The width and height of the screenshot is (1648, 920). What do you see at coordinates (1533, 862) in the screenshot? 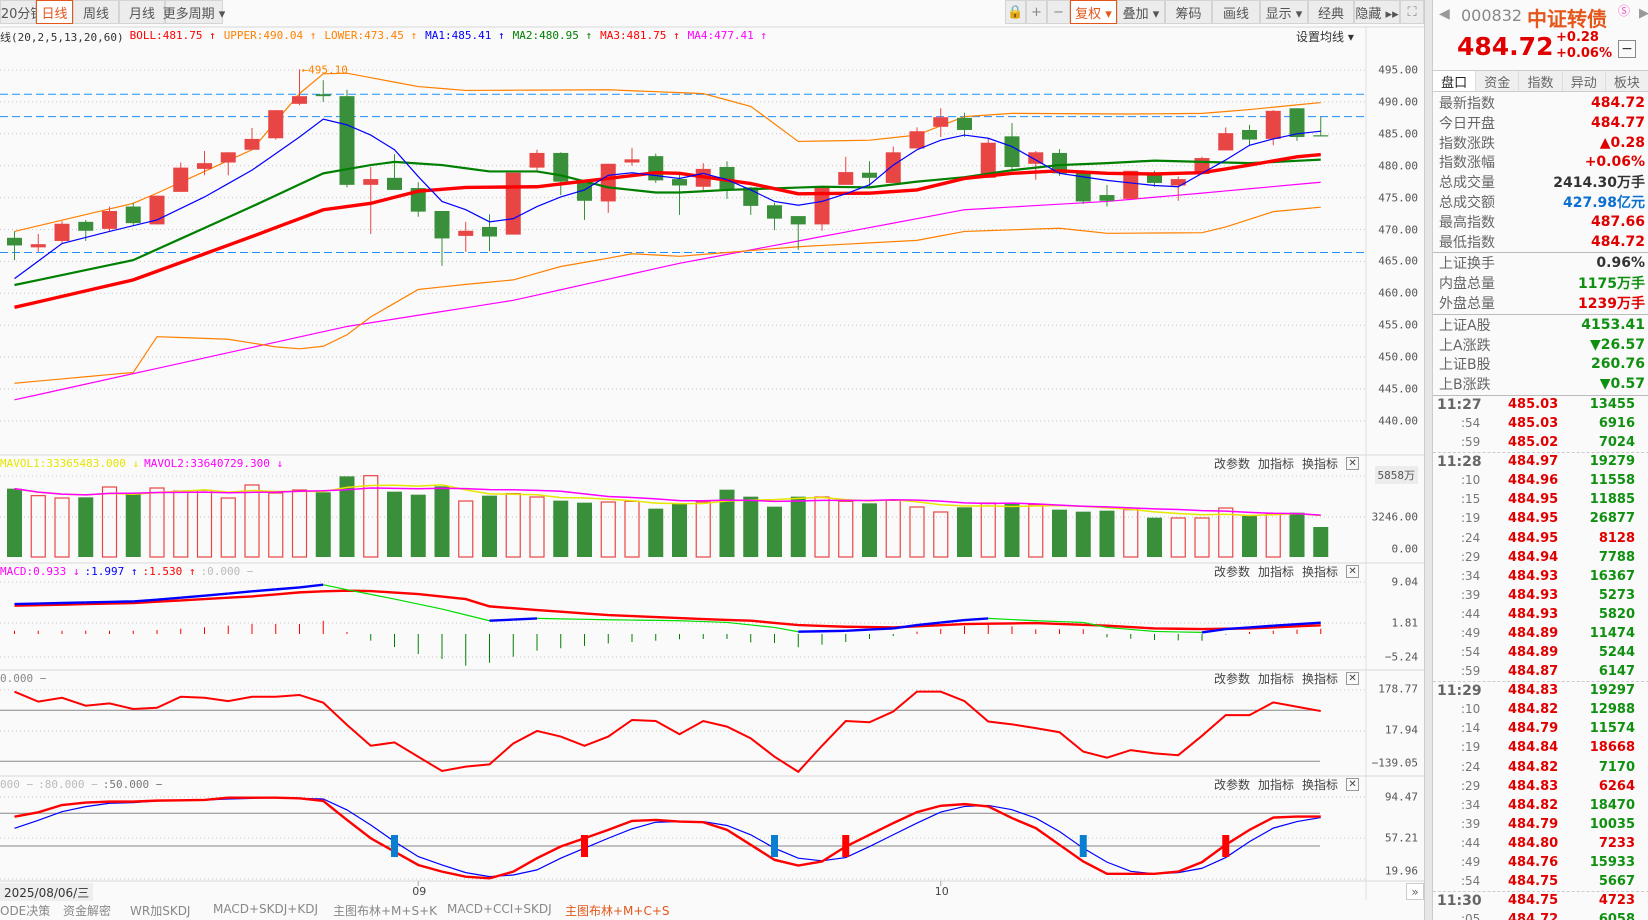
I see `tick-price: 484.76` at bounding box center [1533, 862].